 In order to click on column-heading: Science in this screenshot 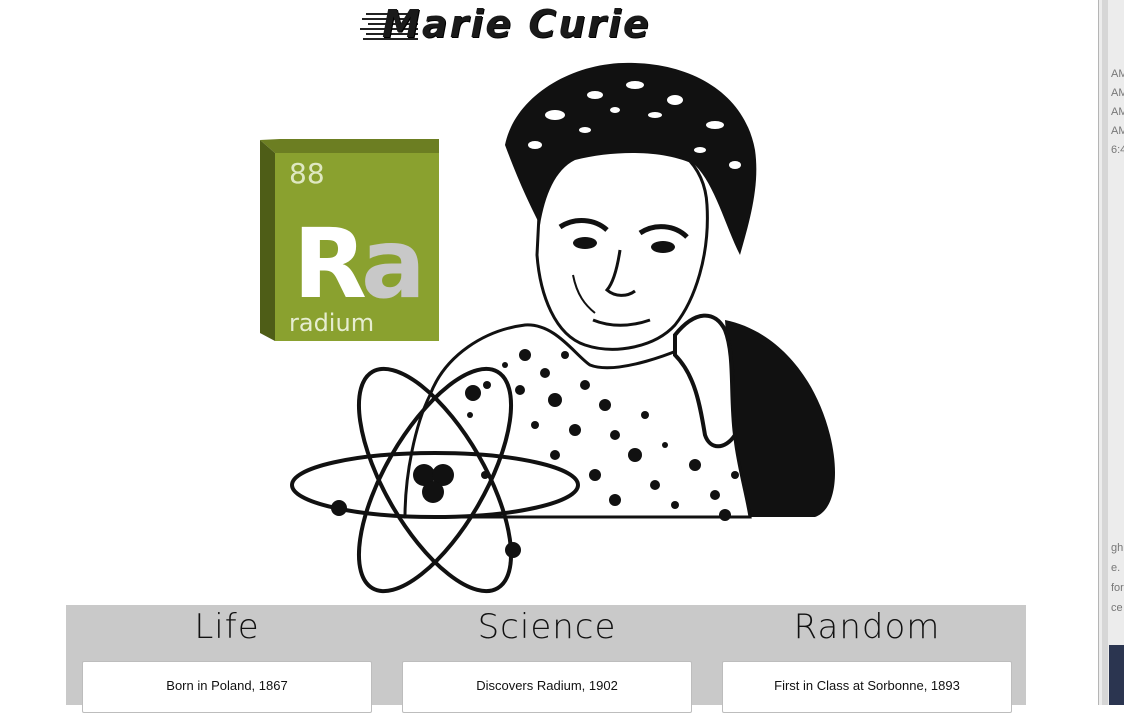, I will do `click(547, 627)`.